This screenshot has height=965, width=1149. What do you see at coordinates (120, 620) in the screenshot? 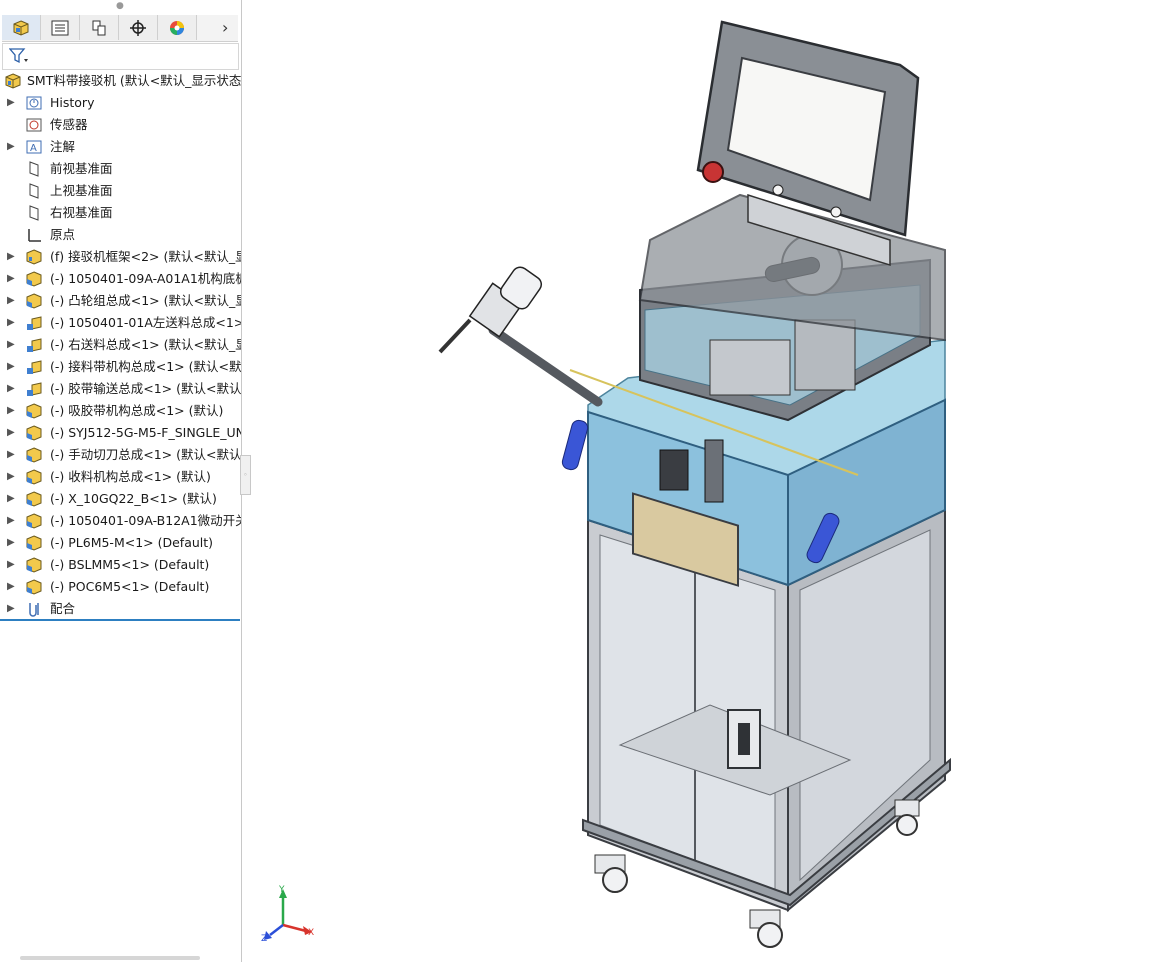
I see `tree-end-marker` at bounding box center [120, 620].